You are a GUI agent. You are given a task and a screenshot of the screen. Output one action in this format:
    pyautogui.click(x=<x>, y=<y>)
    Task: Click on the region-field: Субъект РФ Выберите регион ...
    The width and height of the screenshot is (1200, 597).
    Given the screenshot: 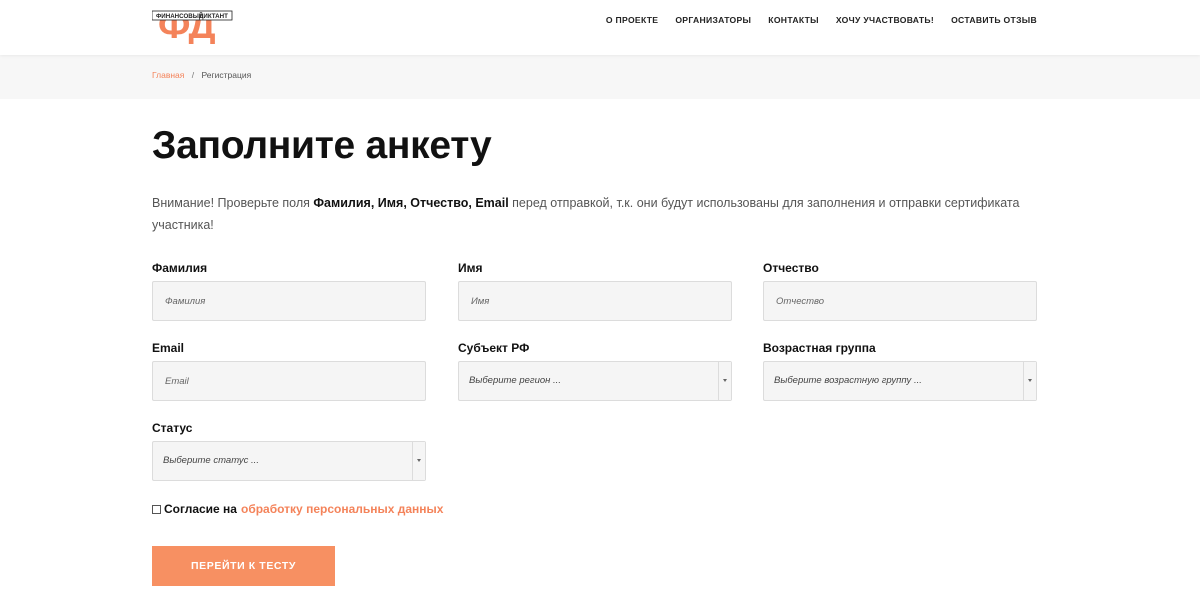 What is the action you would take?
    pyautogui.click(x=595, y=371)
    